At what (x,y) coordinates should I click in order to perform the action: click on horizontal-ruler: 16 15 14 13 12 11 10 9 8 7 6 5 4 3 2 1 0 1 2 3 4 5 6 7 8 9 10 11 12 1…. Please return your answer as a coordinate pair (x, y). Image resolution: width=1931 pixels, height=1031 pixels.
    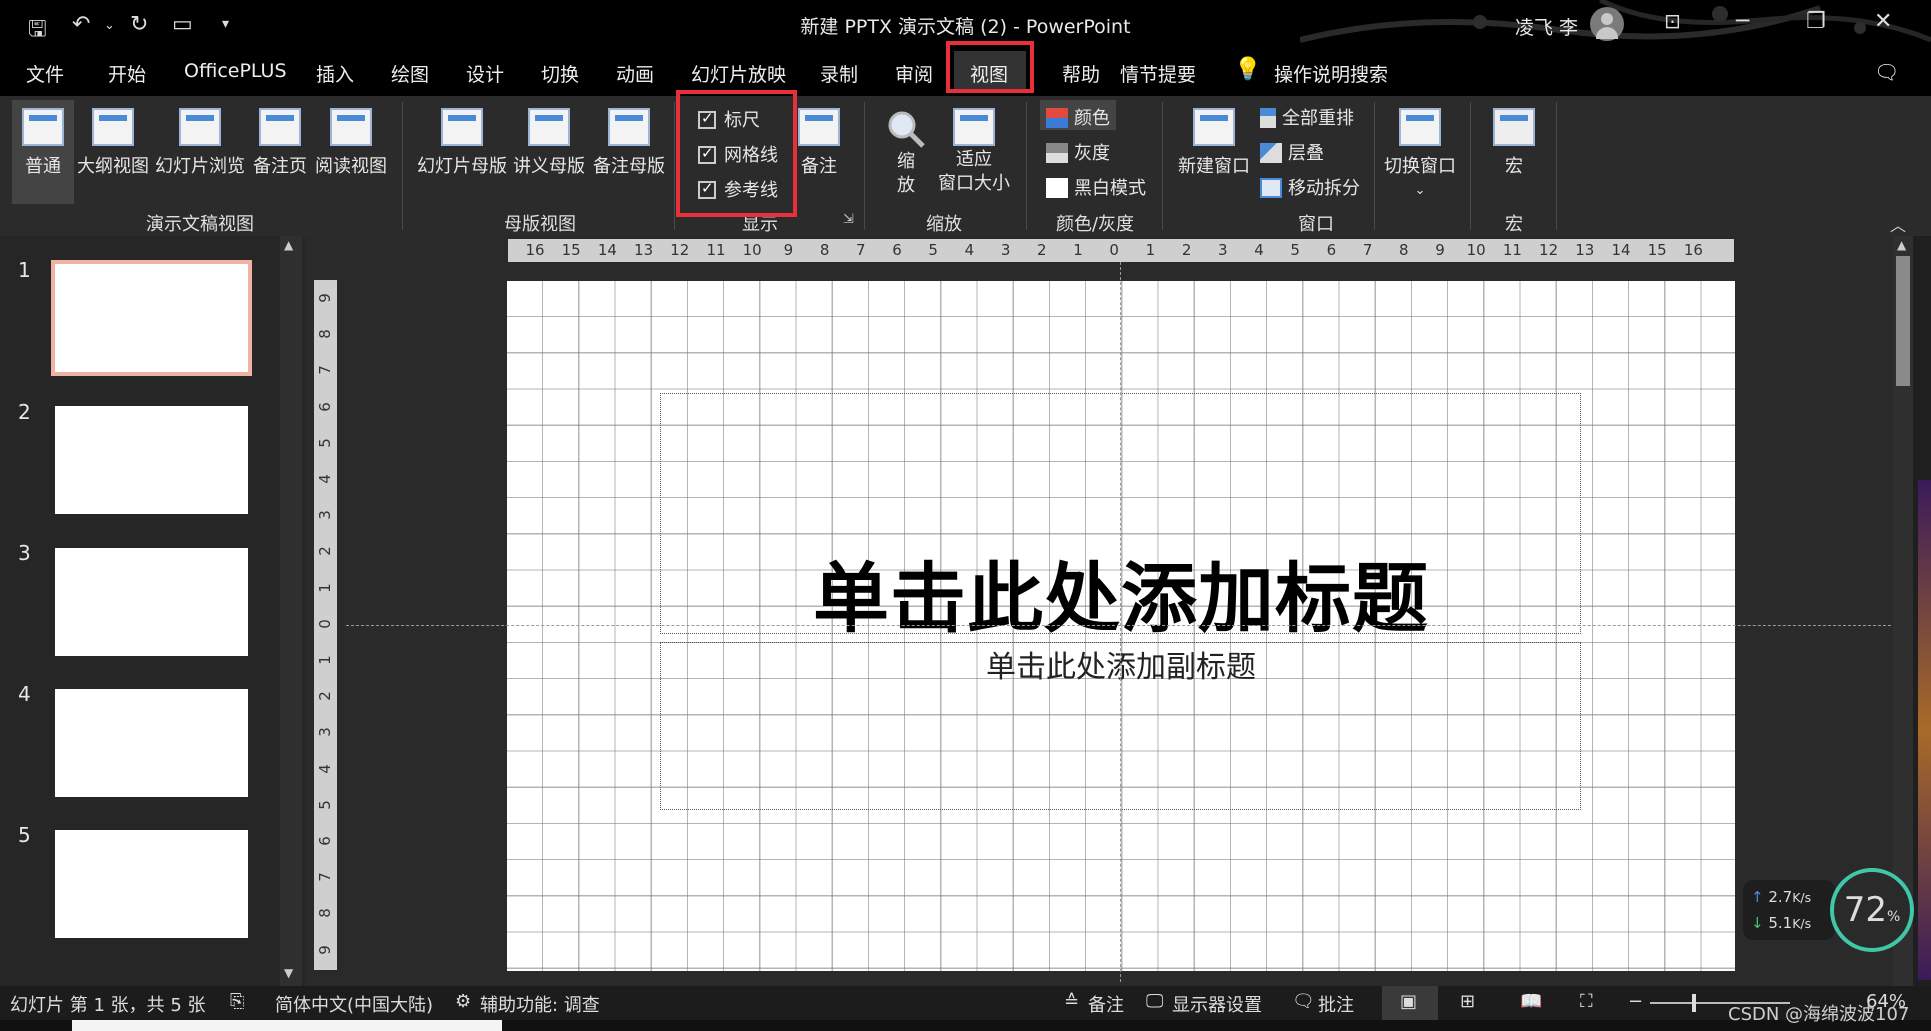
    Looking at the image, I should click on (1121, 250).